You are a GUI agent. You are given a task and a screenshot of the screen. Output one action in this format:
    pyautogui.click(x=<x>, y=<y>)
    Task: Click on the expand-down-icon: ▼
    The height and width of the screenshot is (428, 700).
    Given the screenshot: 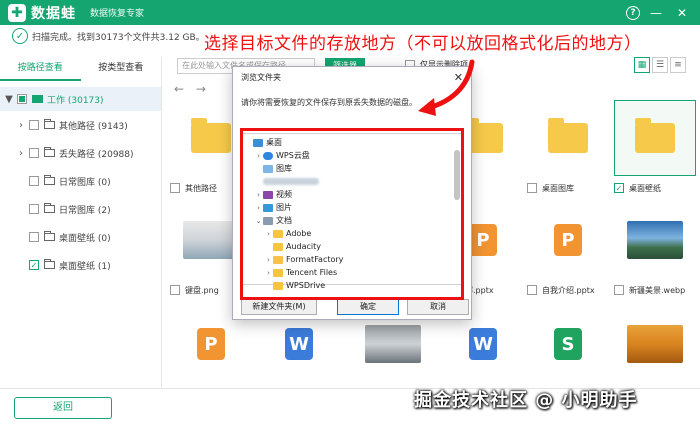 What is the action you would take?
    pyautogui.click(x=9, y=99)
    